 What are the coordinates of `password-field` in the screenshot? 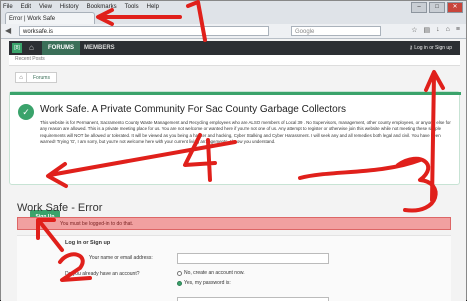 It's located at (253, 299).